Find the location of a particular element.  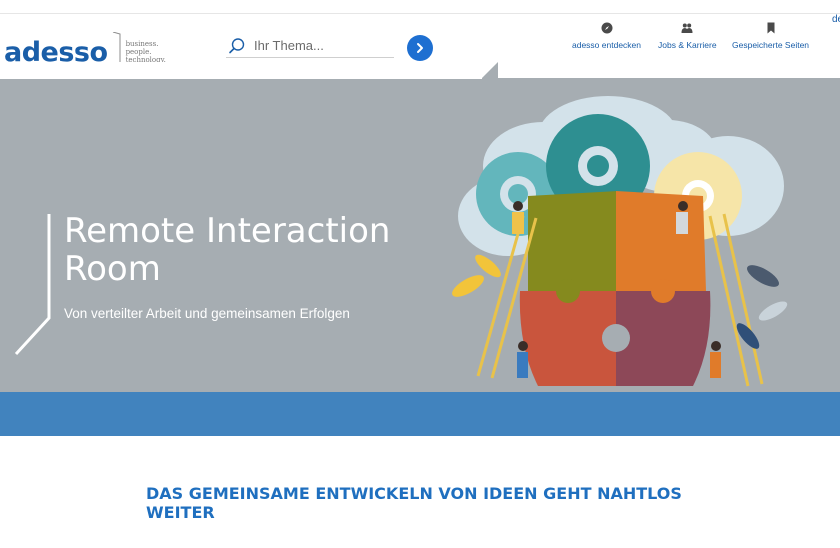

nav-item-saved: Gespeicherte Seiten is located at coordinates (770, 36).